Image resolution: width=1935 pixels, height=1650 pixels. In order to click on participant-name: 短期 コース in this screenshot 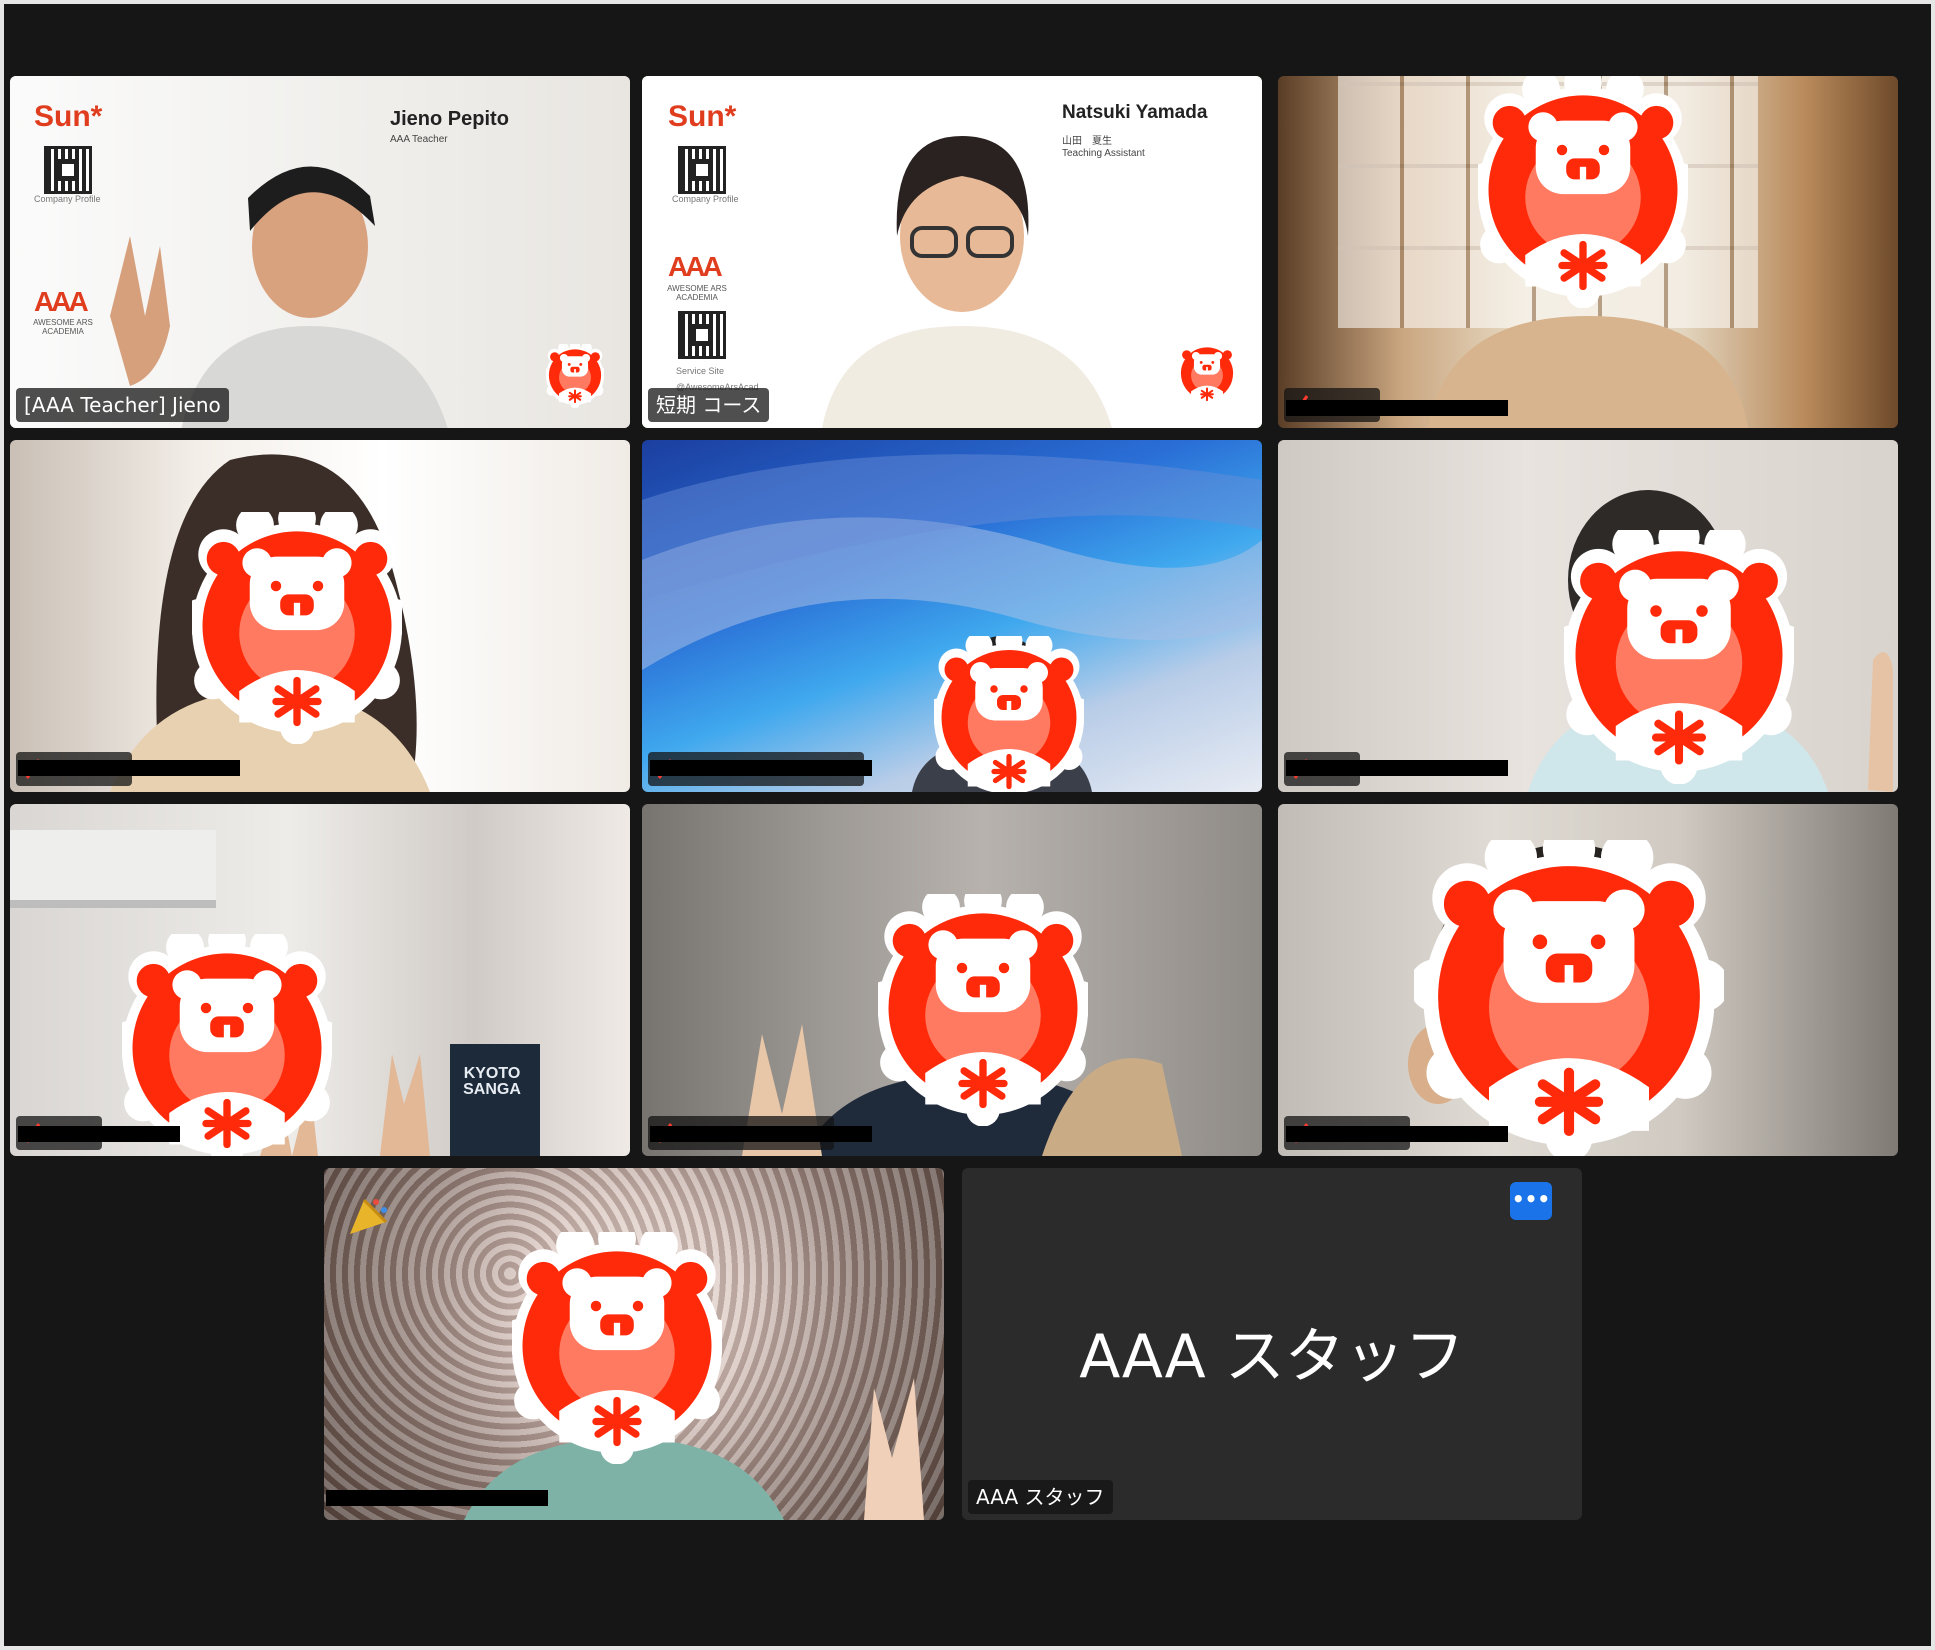, I will do `click(709, 405)`.